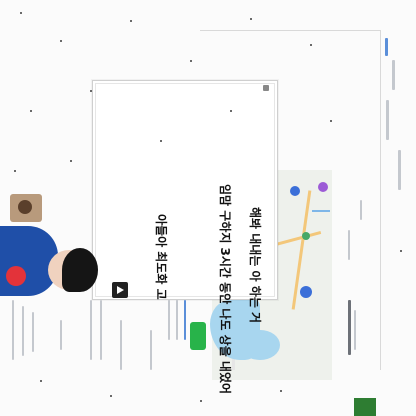 The image size is (416, 416). Describe the element at coordinates (225, 289) in the screenshot. I see `caption-line-2: 임맘 구하지 3시간 동안 나도 상을 내었어` at that location.